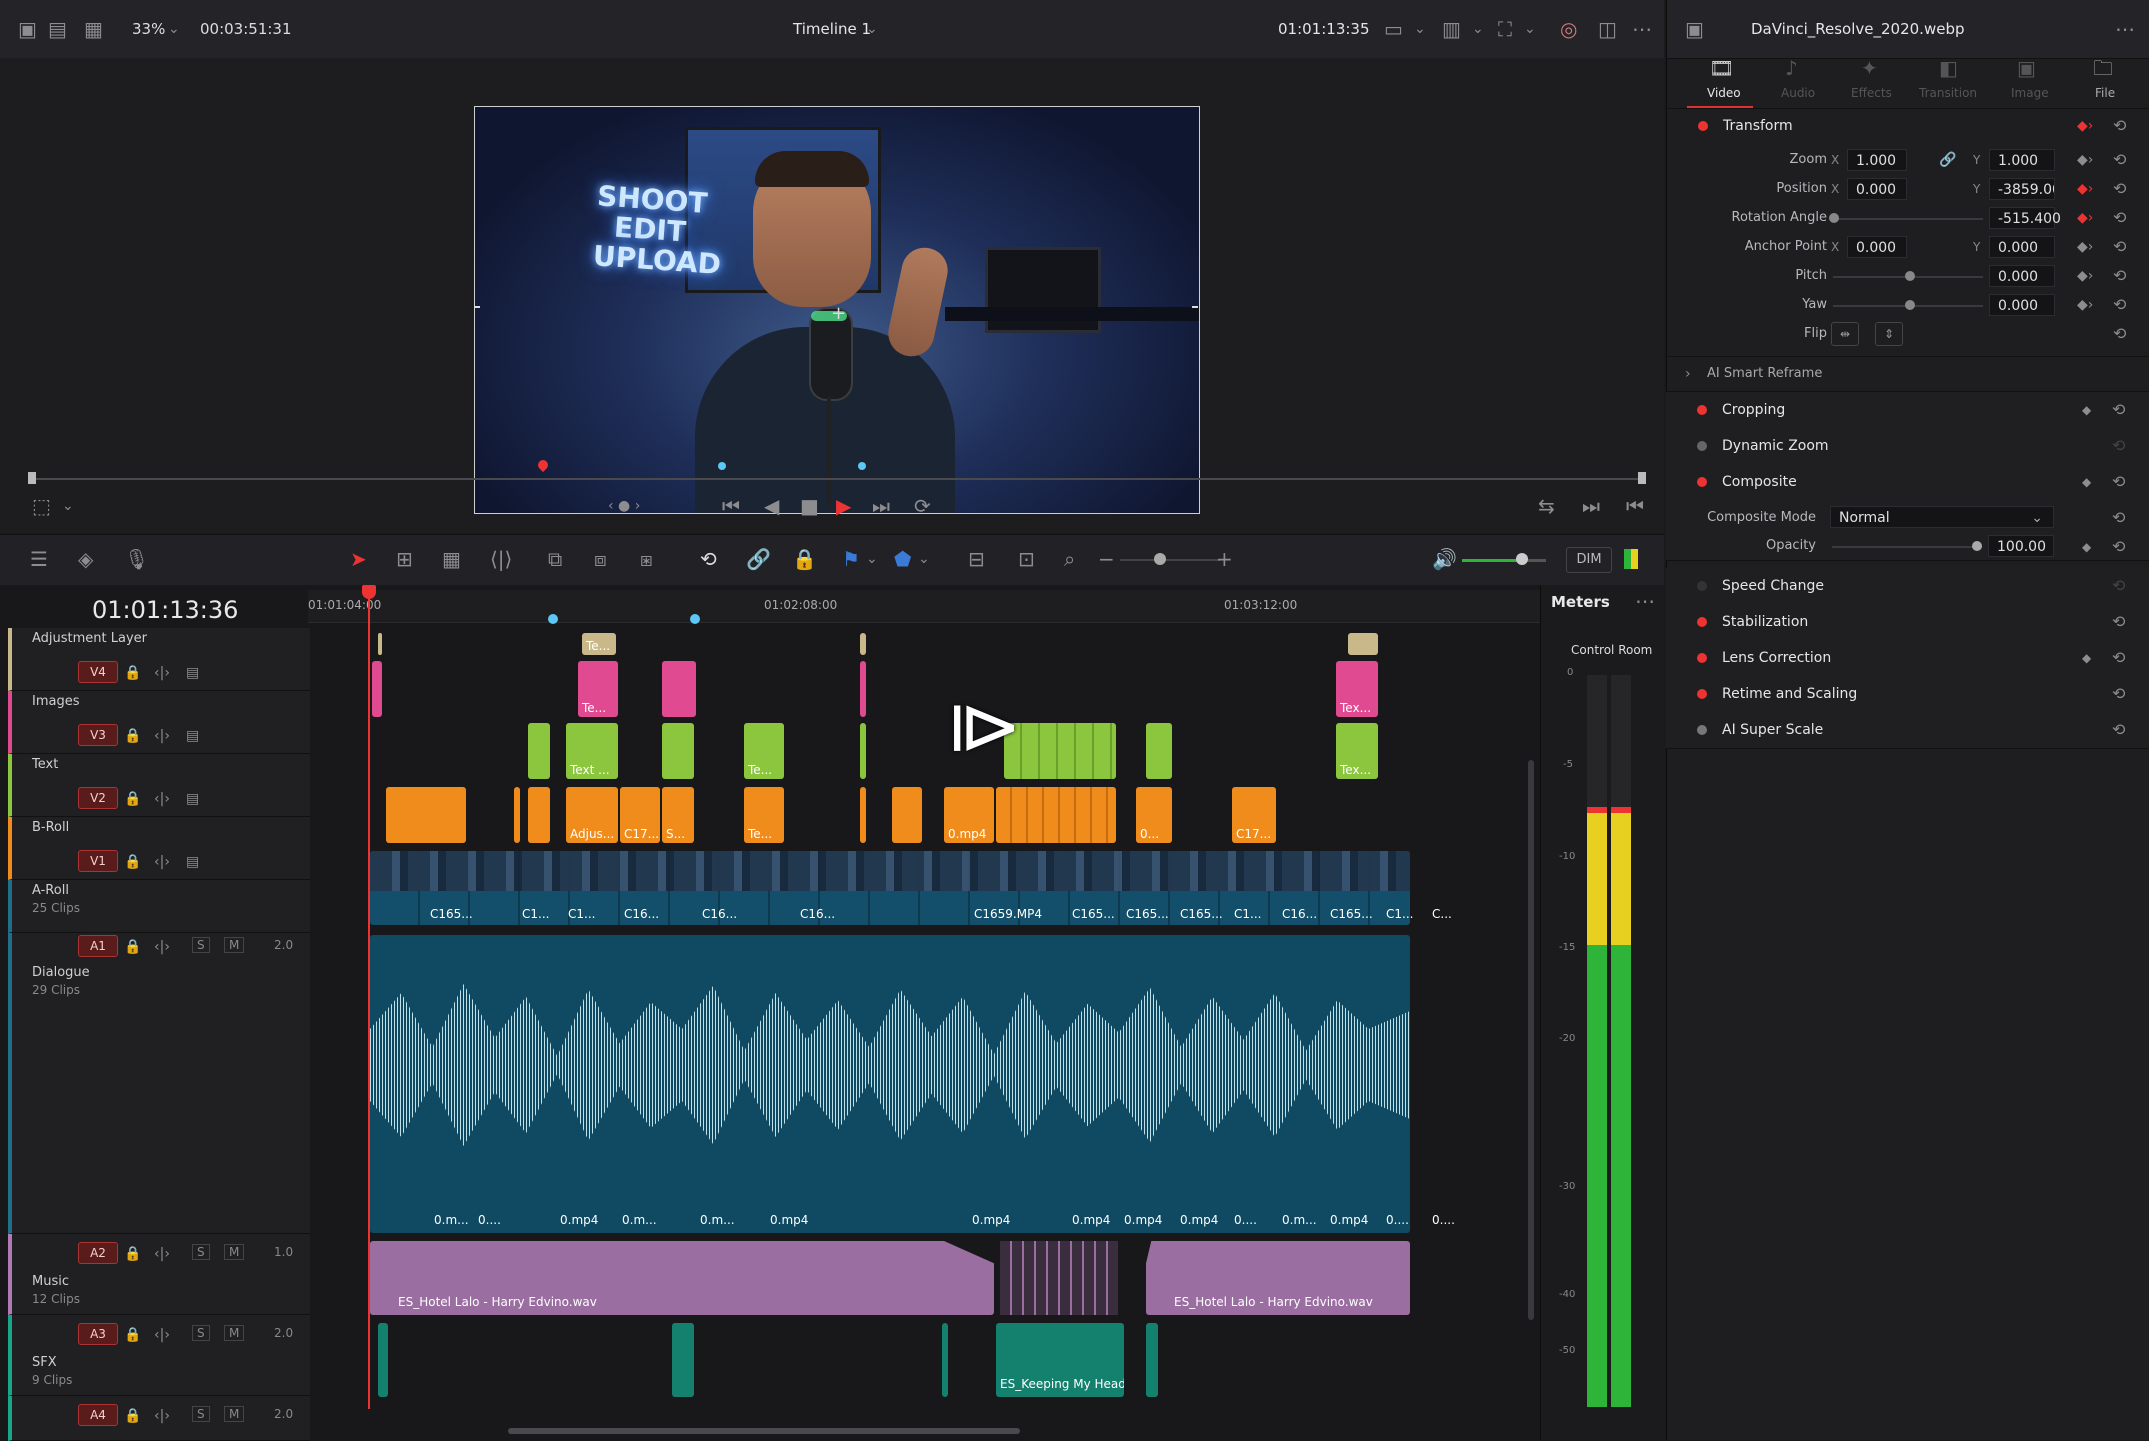  What do you see at coordinates (1977, 546) in the screenshot?
I see `opacity-slider-handle` at bounding box center [1977, 546].